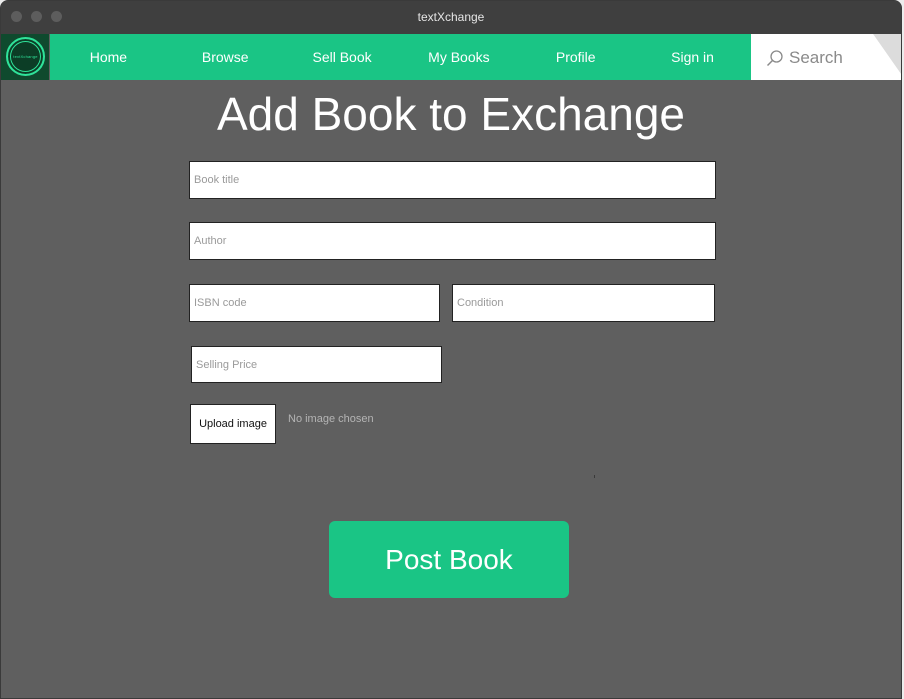  Describe the element at coordinates (342, 57) in the screenshot. I see `nav-item-sell-book: Sell Book` at that location.